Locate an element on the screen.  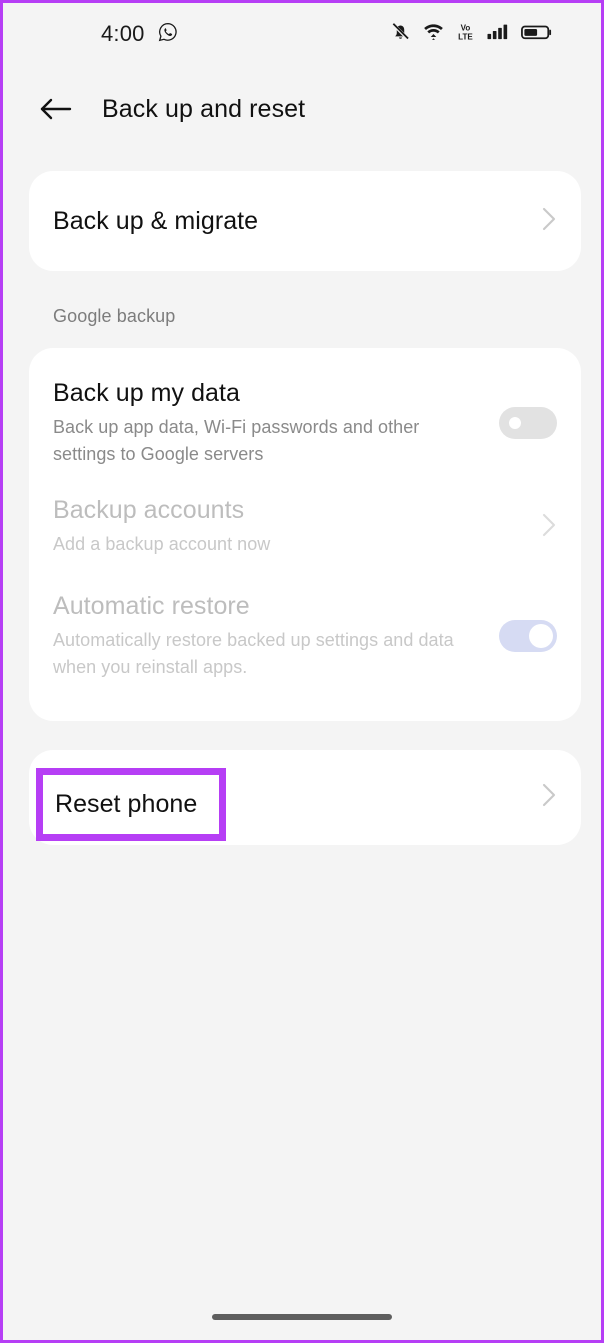
row-subtitle: Add a backup account now is located at coordinates (162, 544).